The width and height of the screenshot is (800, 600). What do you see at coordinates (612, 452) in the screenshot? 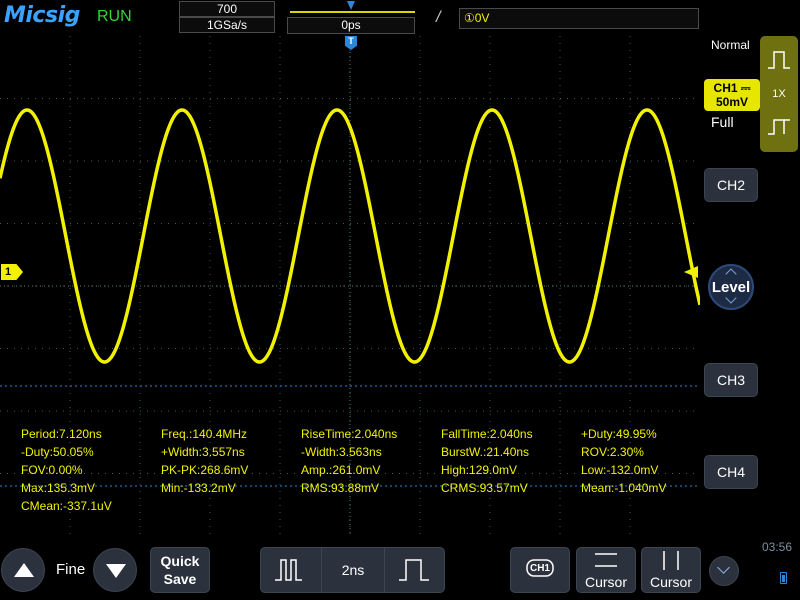
I see `measurement-item: ROV:2.30%` at bounding box center [612, 452].